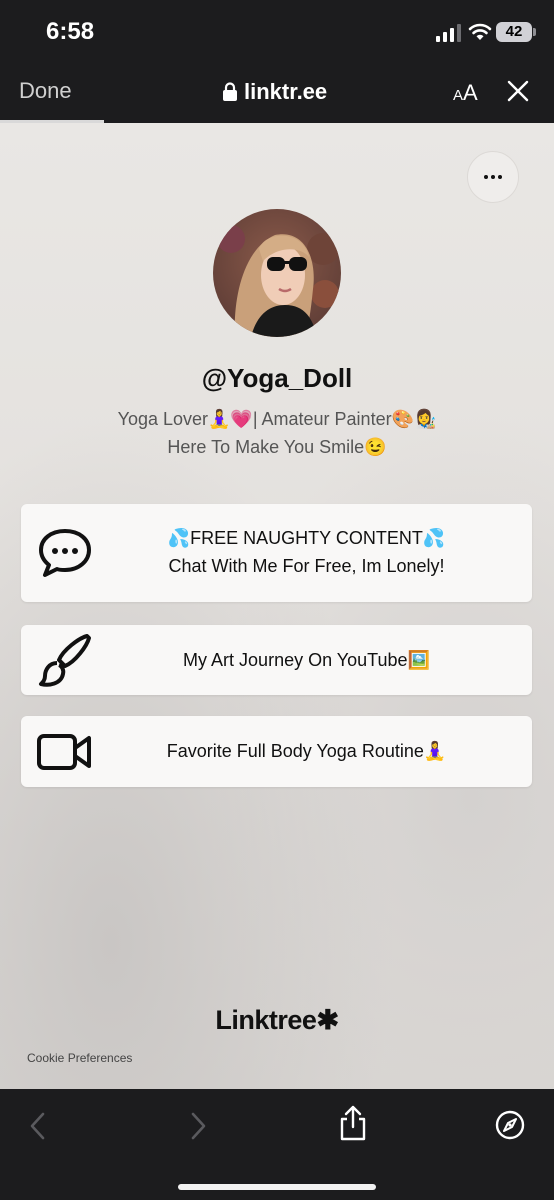  What do you see at coordinates (286, 91) in the screenshot?
I see `url-text: linktr.ee` at bounding box center [286, 91].